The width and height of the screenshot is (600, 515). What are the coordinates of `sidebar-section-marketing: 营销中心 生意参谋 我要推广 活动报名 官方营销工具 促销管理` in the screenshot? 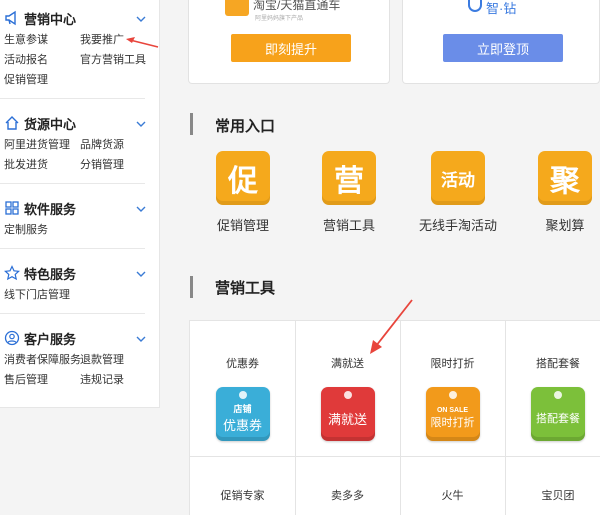 It's located at (73, 49).